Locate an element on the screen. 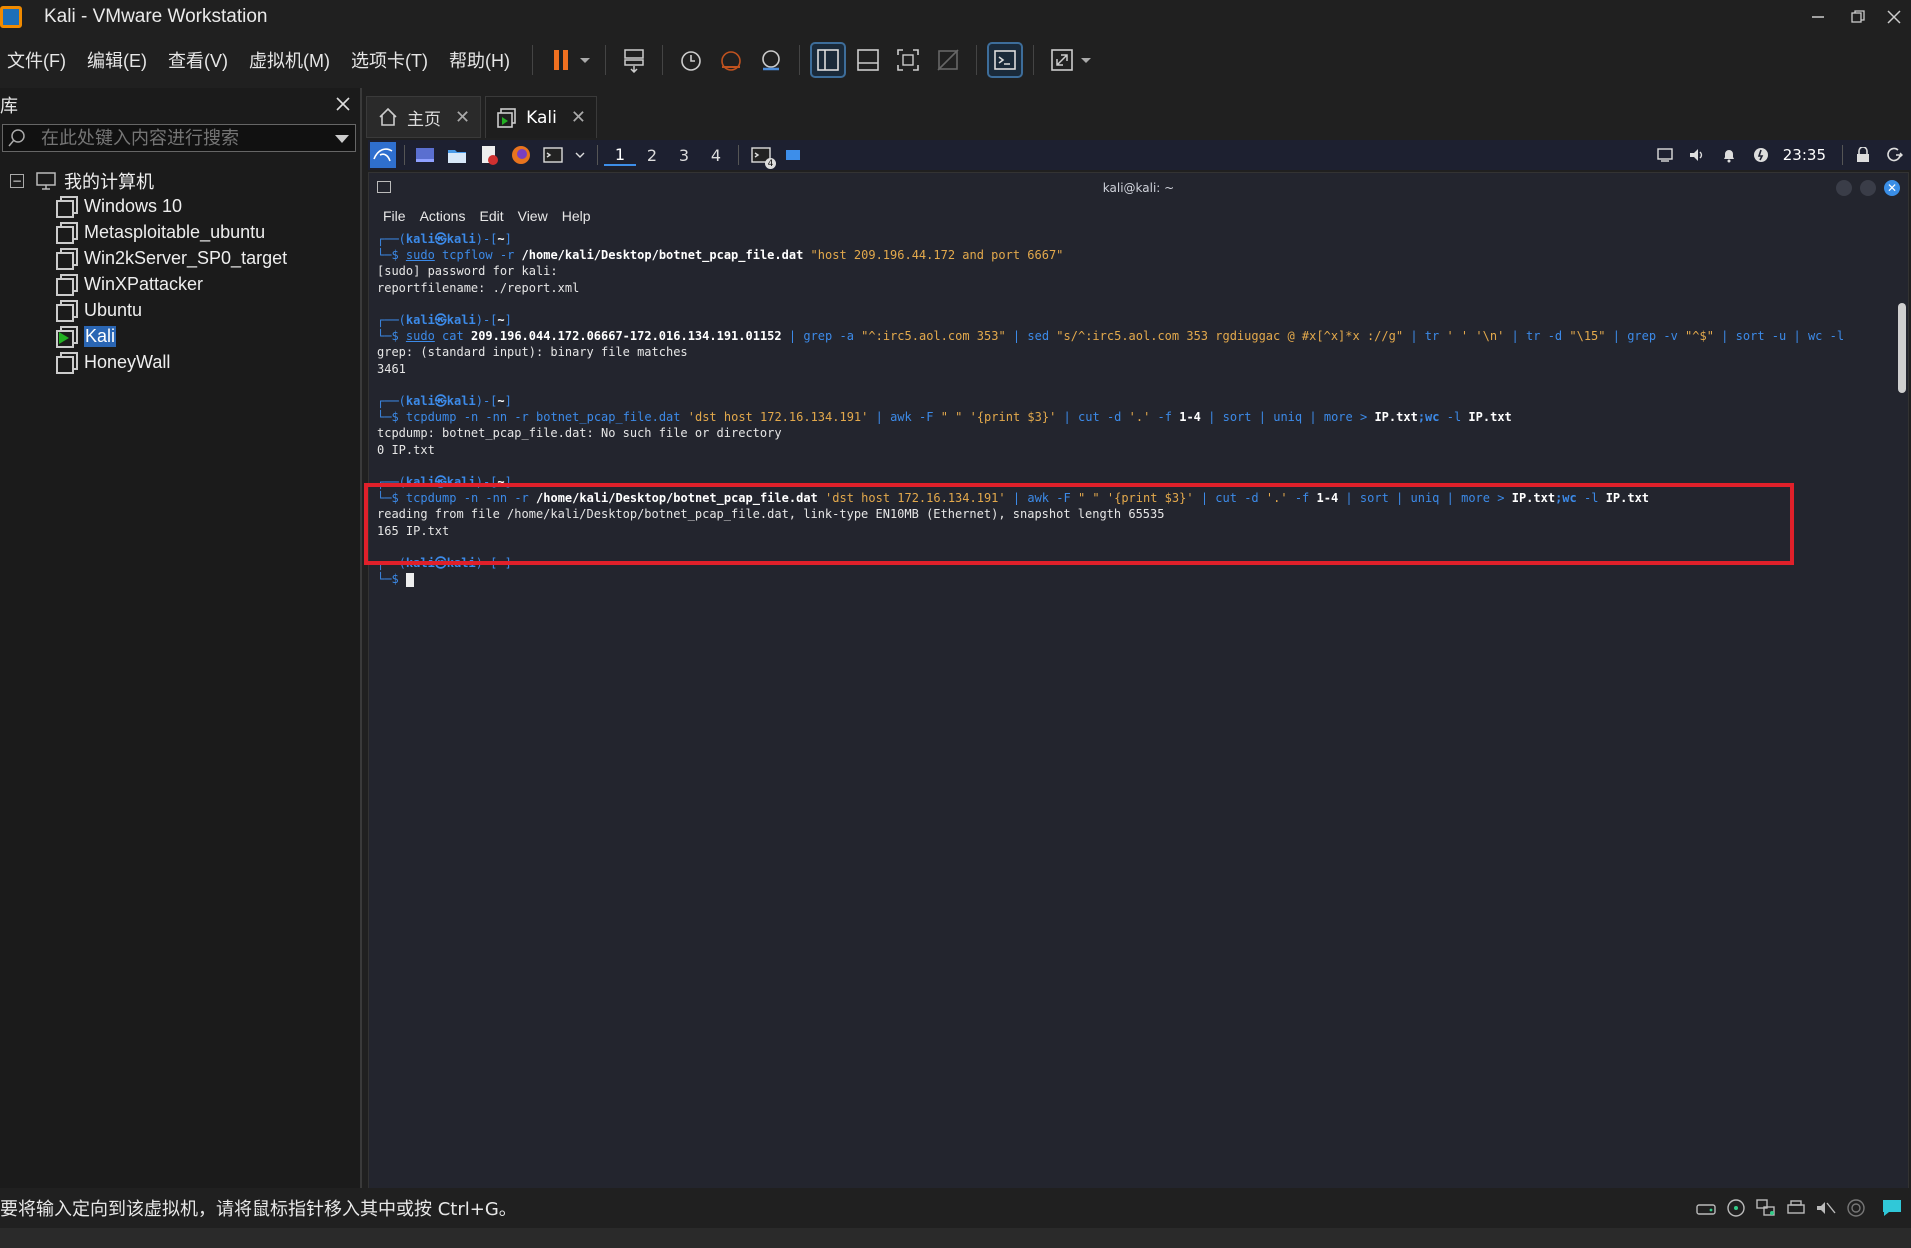 This screenshot has height=1248, width=1911. status-message: 要将输入定向到该虚拟机，请将鼠标指针移入其中或按 Ctrl+G。 is located at coordinates (258, 1209).